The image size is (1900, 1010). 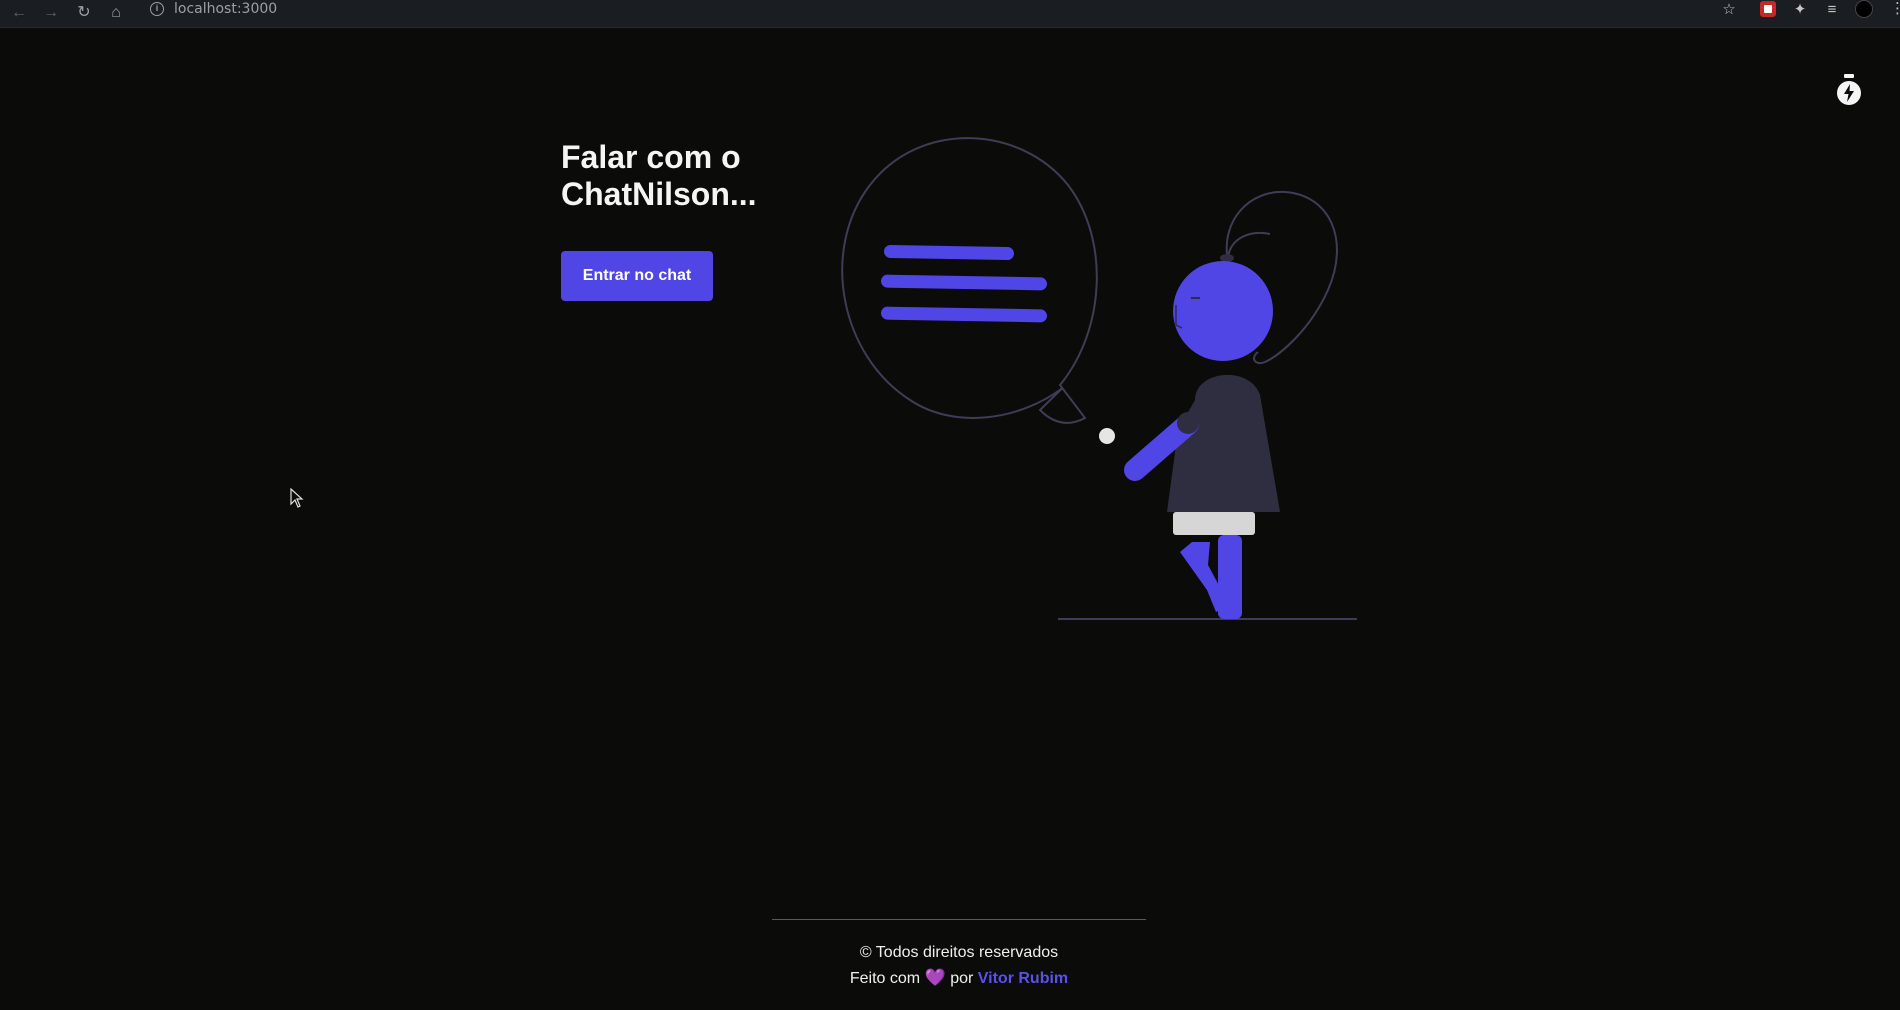 What do you see at coordinates (51, 13) in the screenshot?
I see `forward-arrow-icon: →` at bounding box center [51, 13].